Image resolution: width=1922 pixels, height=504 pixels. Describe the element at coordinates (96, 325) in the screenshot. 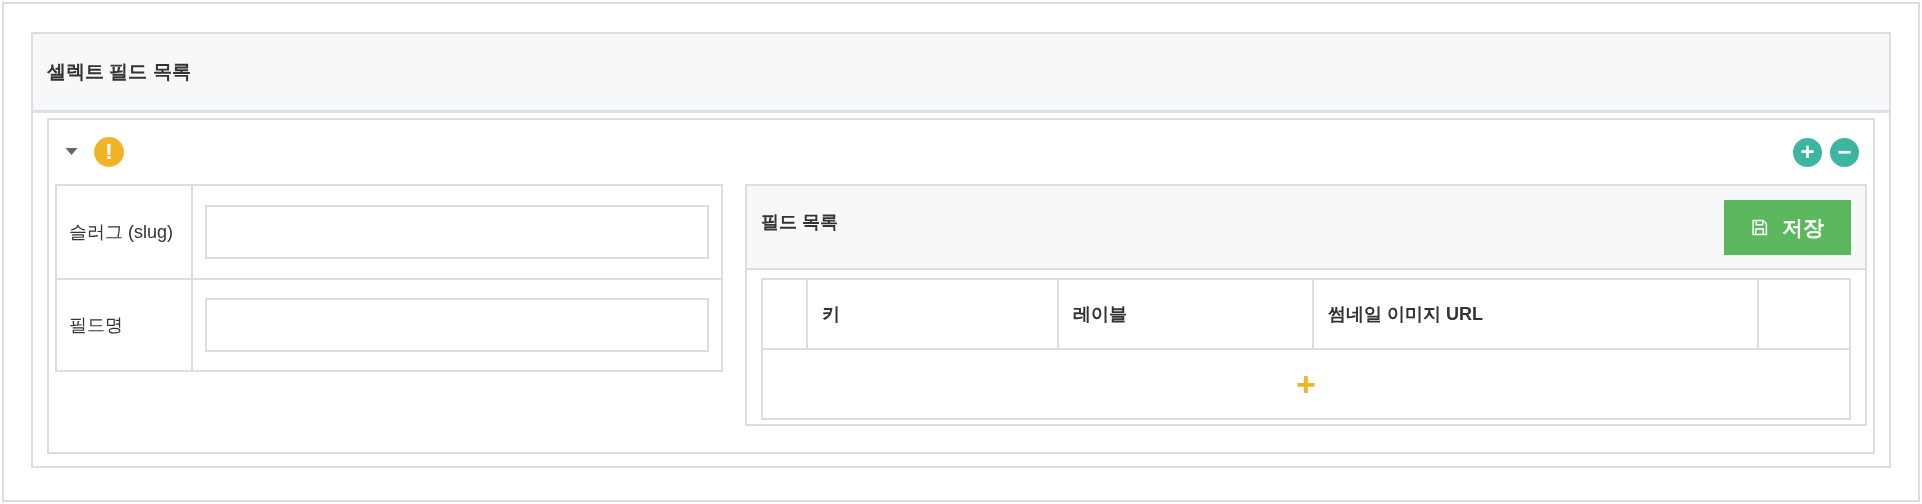

I see `field-label: 필드명` at that location.